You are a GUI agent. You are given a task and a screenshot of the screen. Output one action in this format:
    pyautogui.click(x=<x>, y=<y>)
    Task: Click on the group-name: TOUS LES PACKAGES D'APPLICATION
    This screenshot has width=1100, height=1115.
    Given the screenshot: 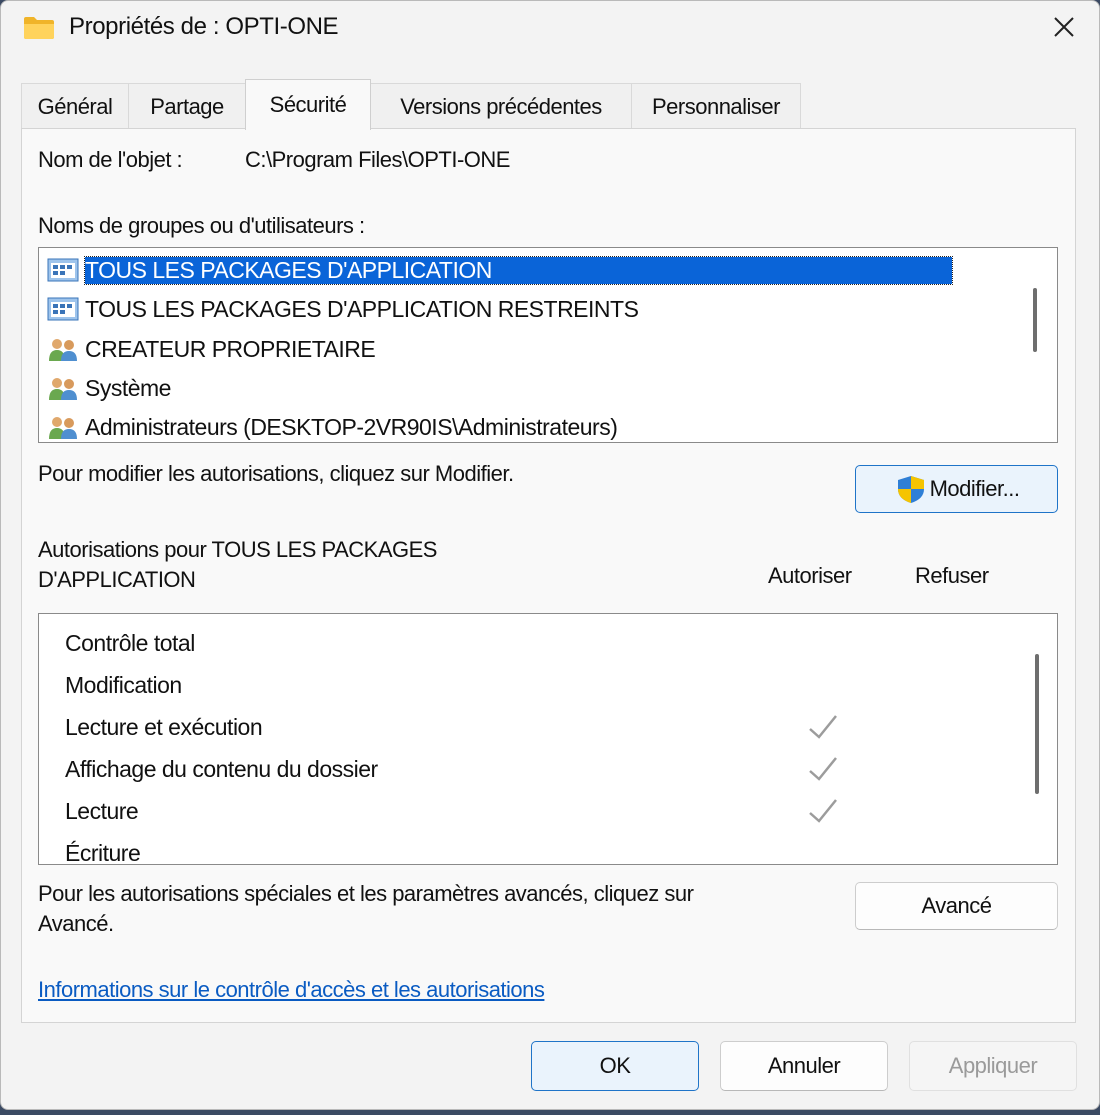 What is the action you would take?
    pyautogui.click(x=518, y=270)
    